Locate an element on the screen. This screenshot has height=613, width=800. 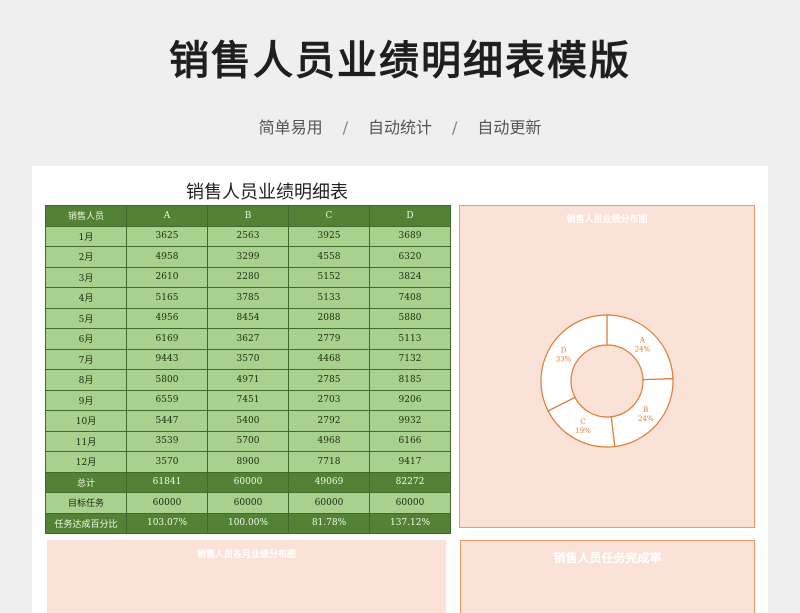
donut-label-name: A is located at coordinates (642, 340).